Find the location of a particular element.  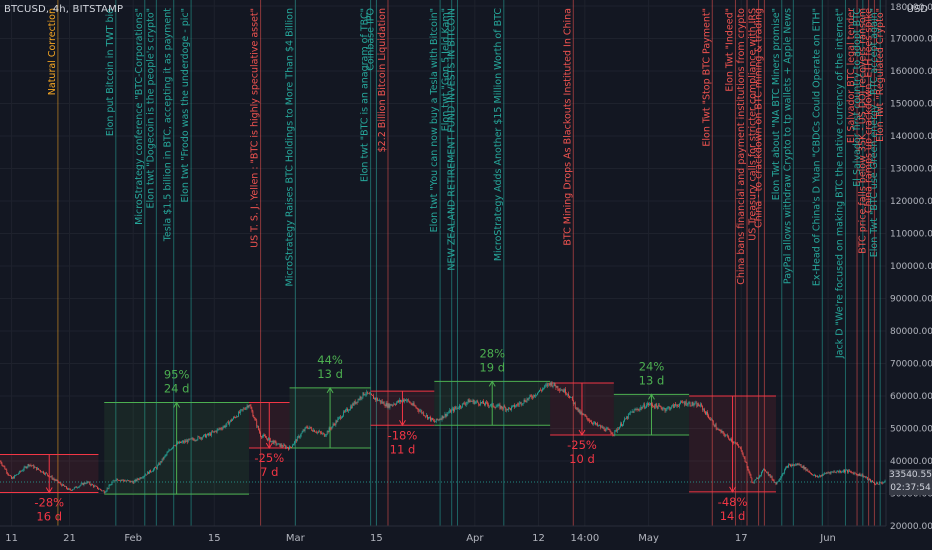

y-tick-label: 40000.00 is located at coordinates (911, 462).